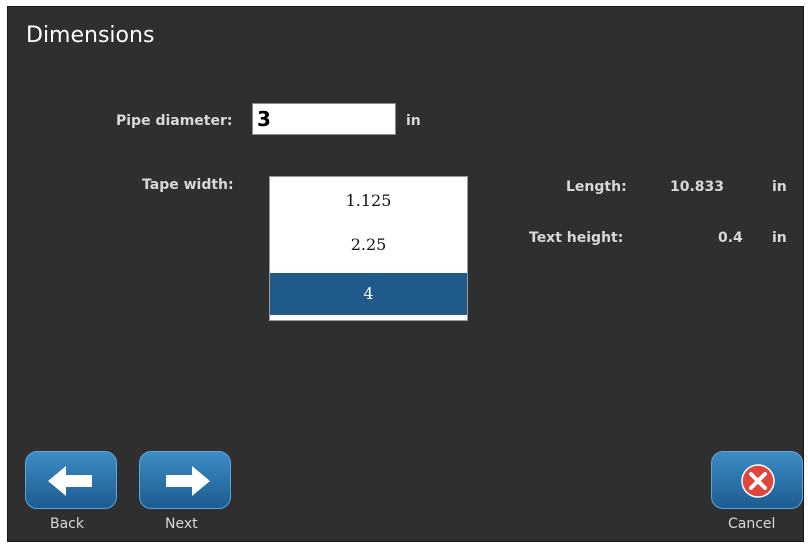  Describe the element at coordinates (596, 187) in the screenshot. I see `length-label: Length:` at that location.